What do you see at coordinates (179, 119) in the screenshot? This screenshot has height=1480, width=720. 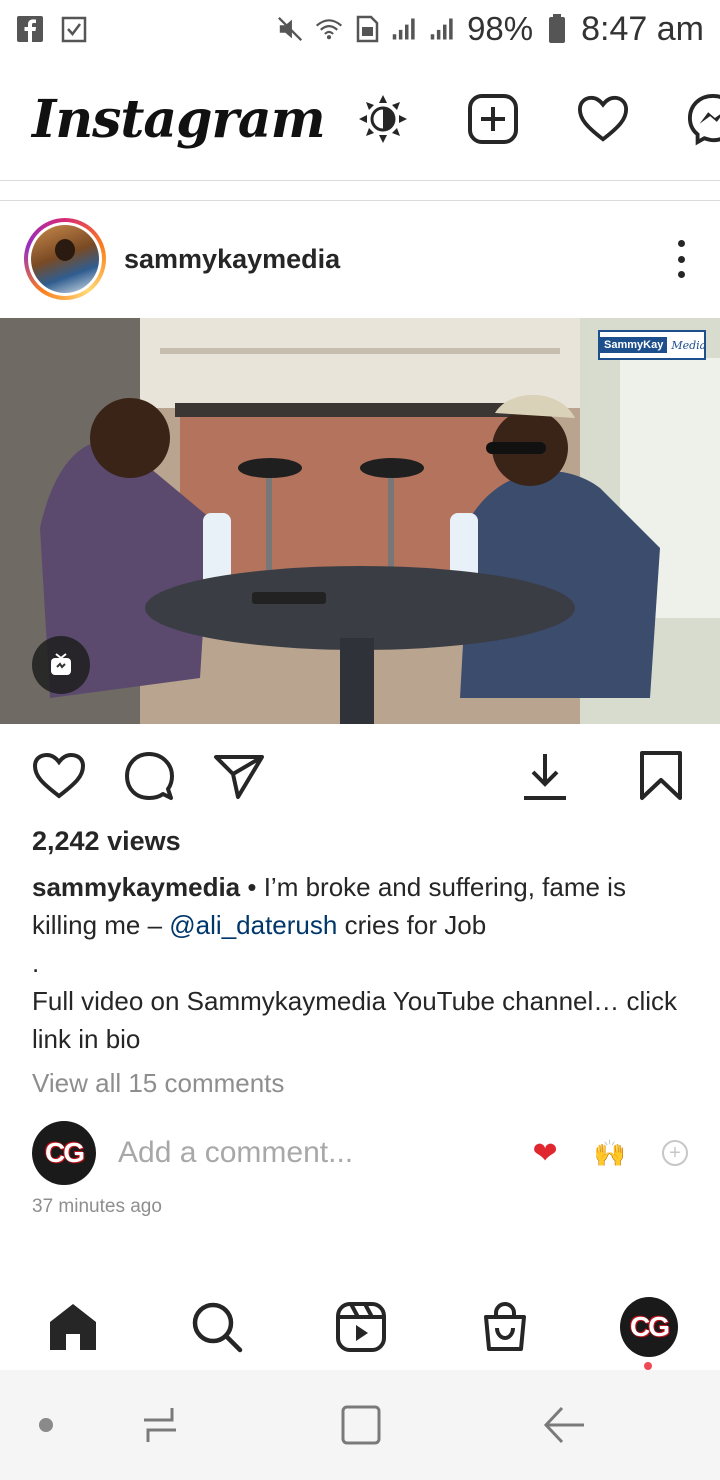 I see `instagram-logo: Instagram` at bounding box center [179, 119].